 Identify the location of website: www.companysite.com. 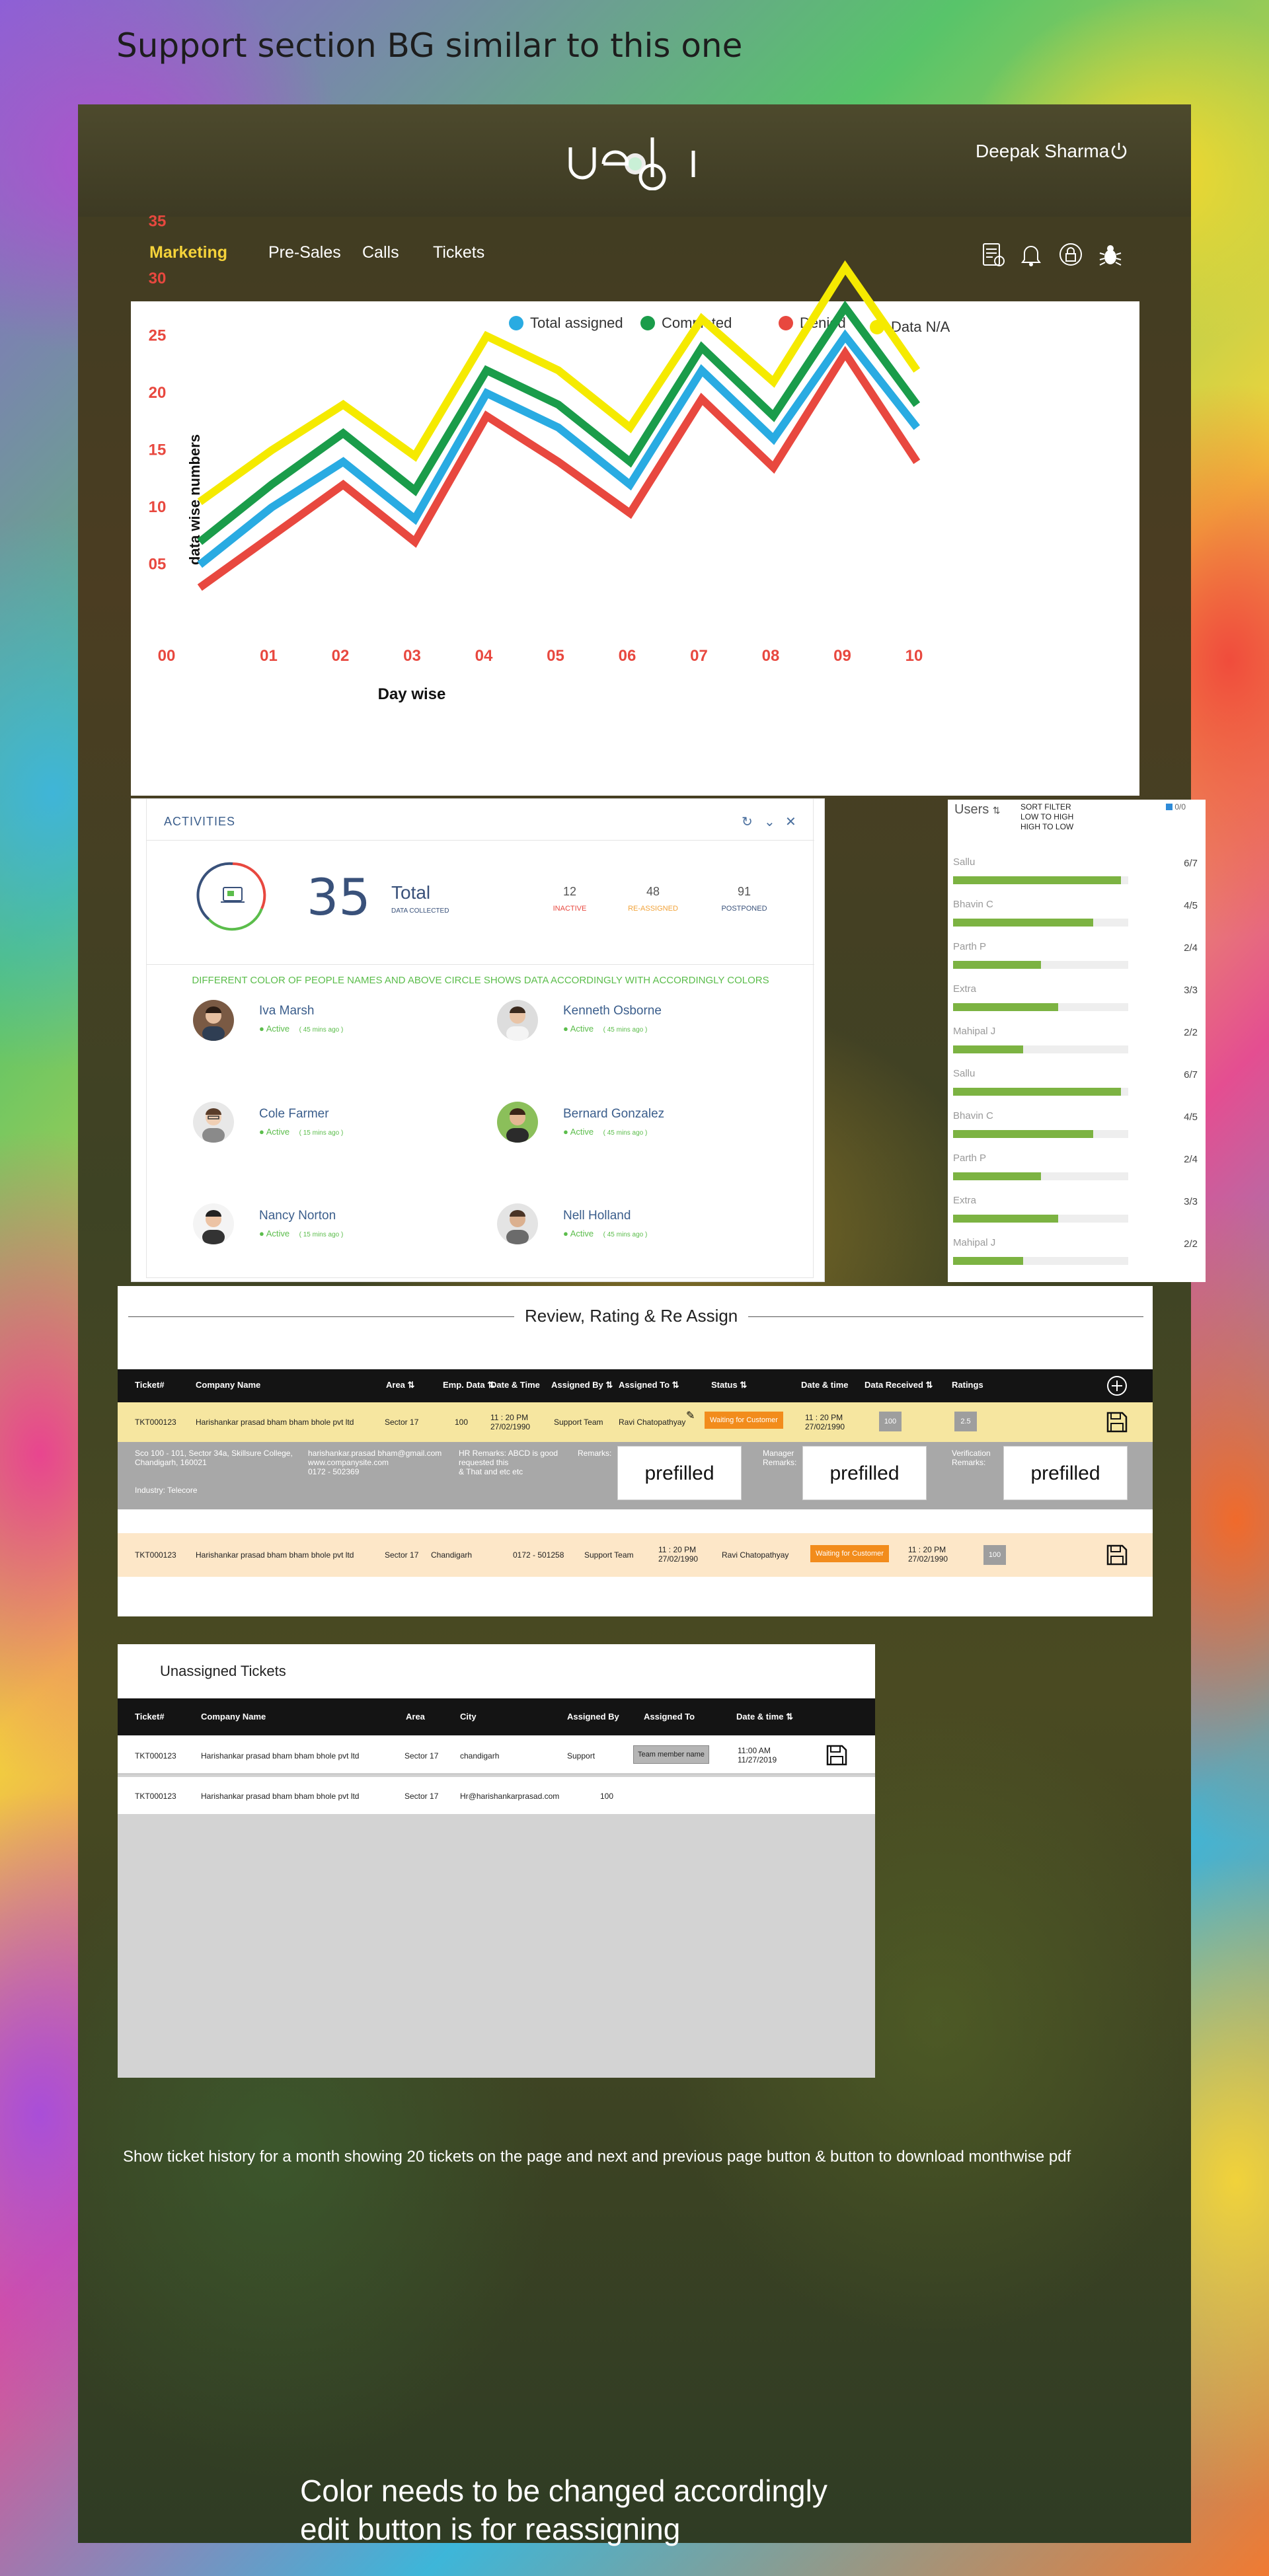
(348, 1463).